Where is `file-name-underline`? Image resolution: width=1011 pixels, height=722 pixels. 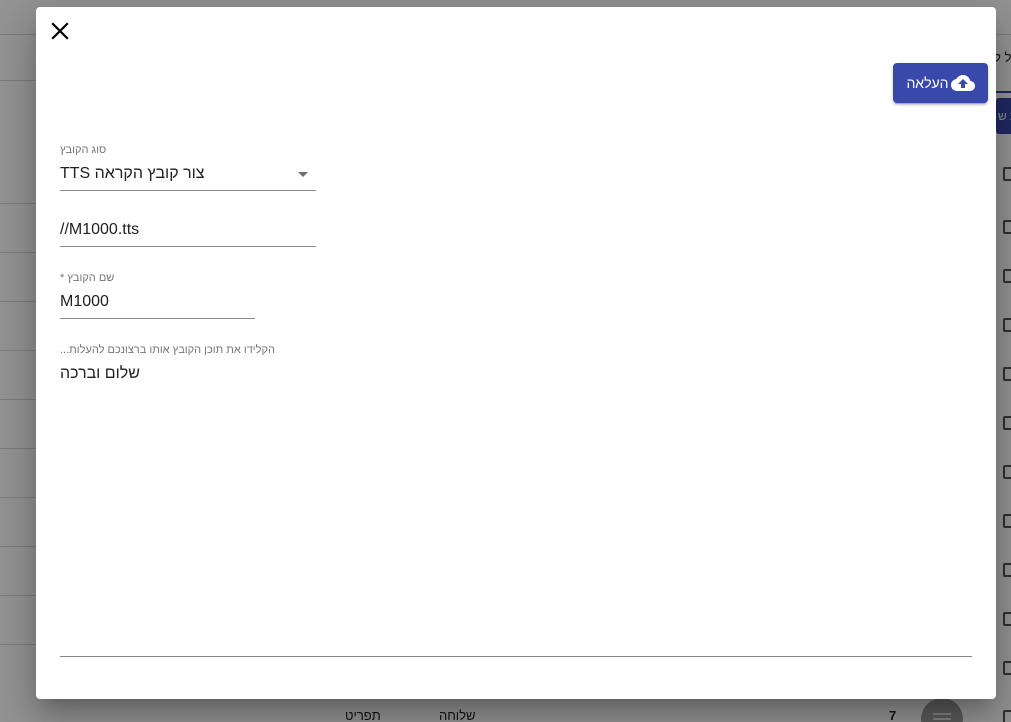 file-name-underline is located at coordinates (157, 318).